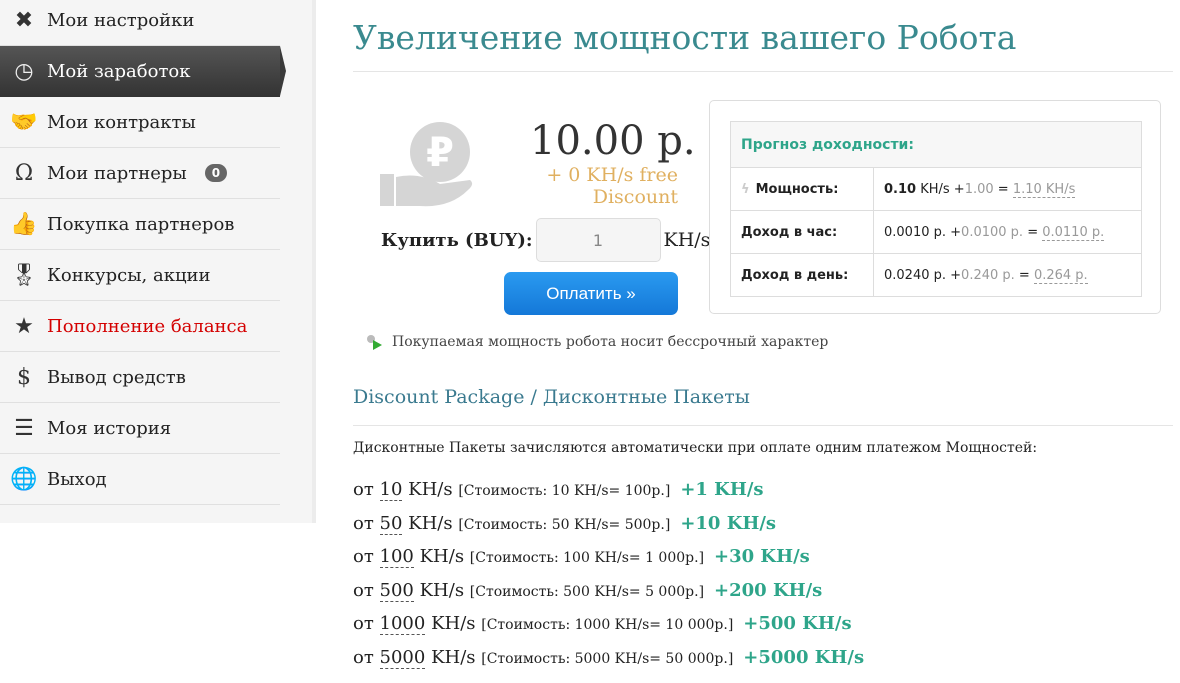 The image size is (1180, 683). I want to click on sidebar-item-contracts: 🤝 Мои контракты, so click(140, 122).